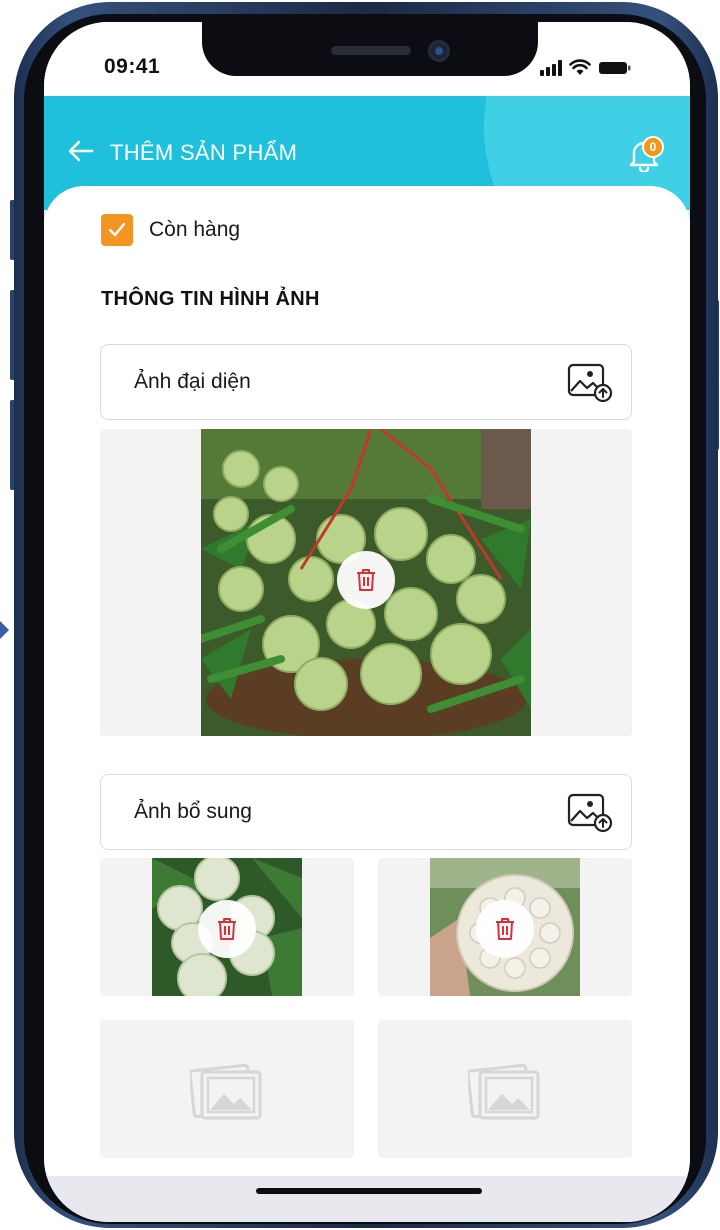 The image size is (720, 1230). I want to click on in-stock-label: Còn hàng, so click(195, 229).